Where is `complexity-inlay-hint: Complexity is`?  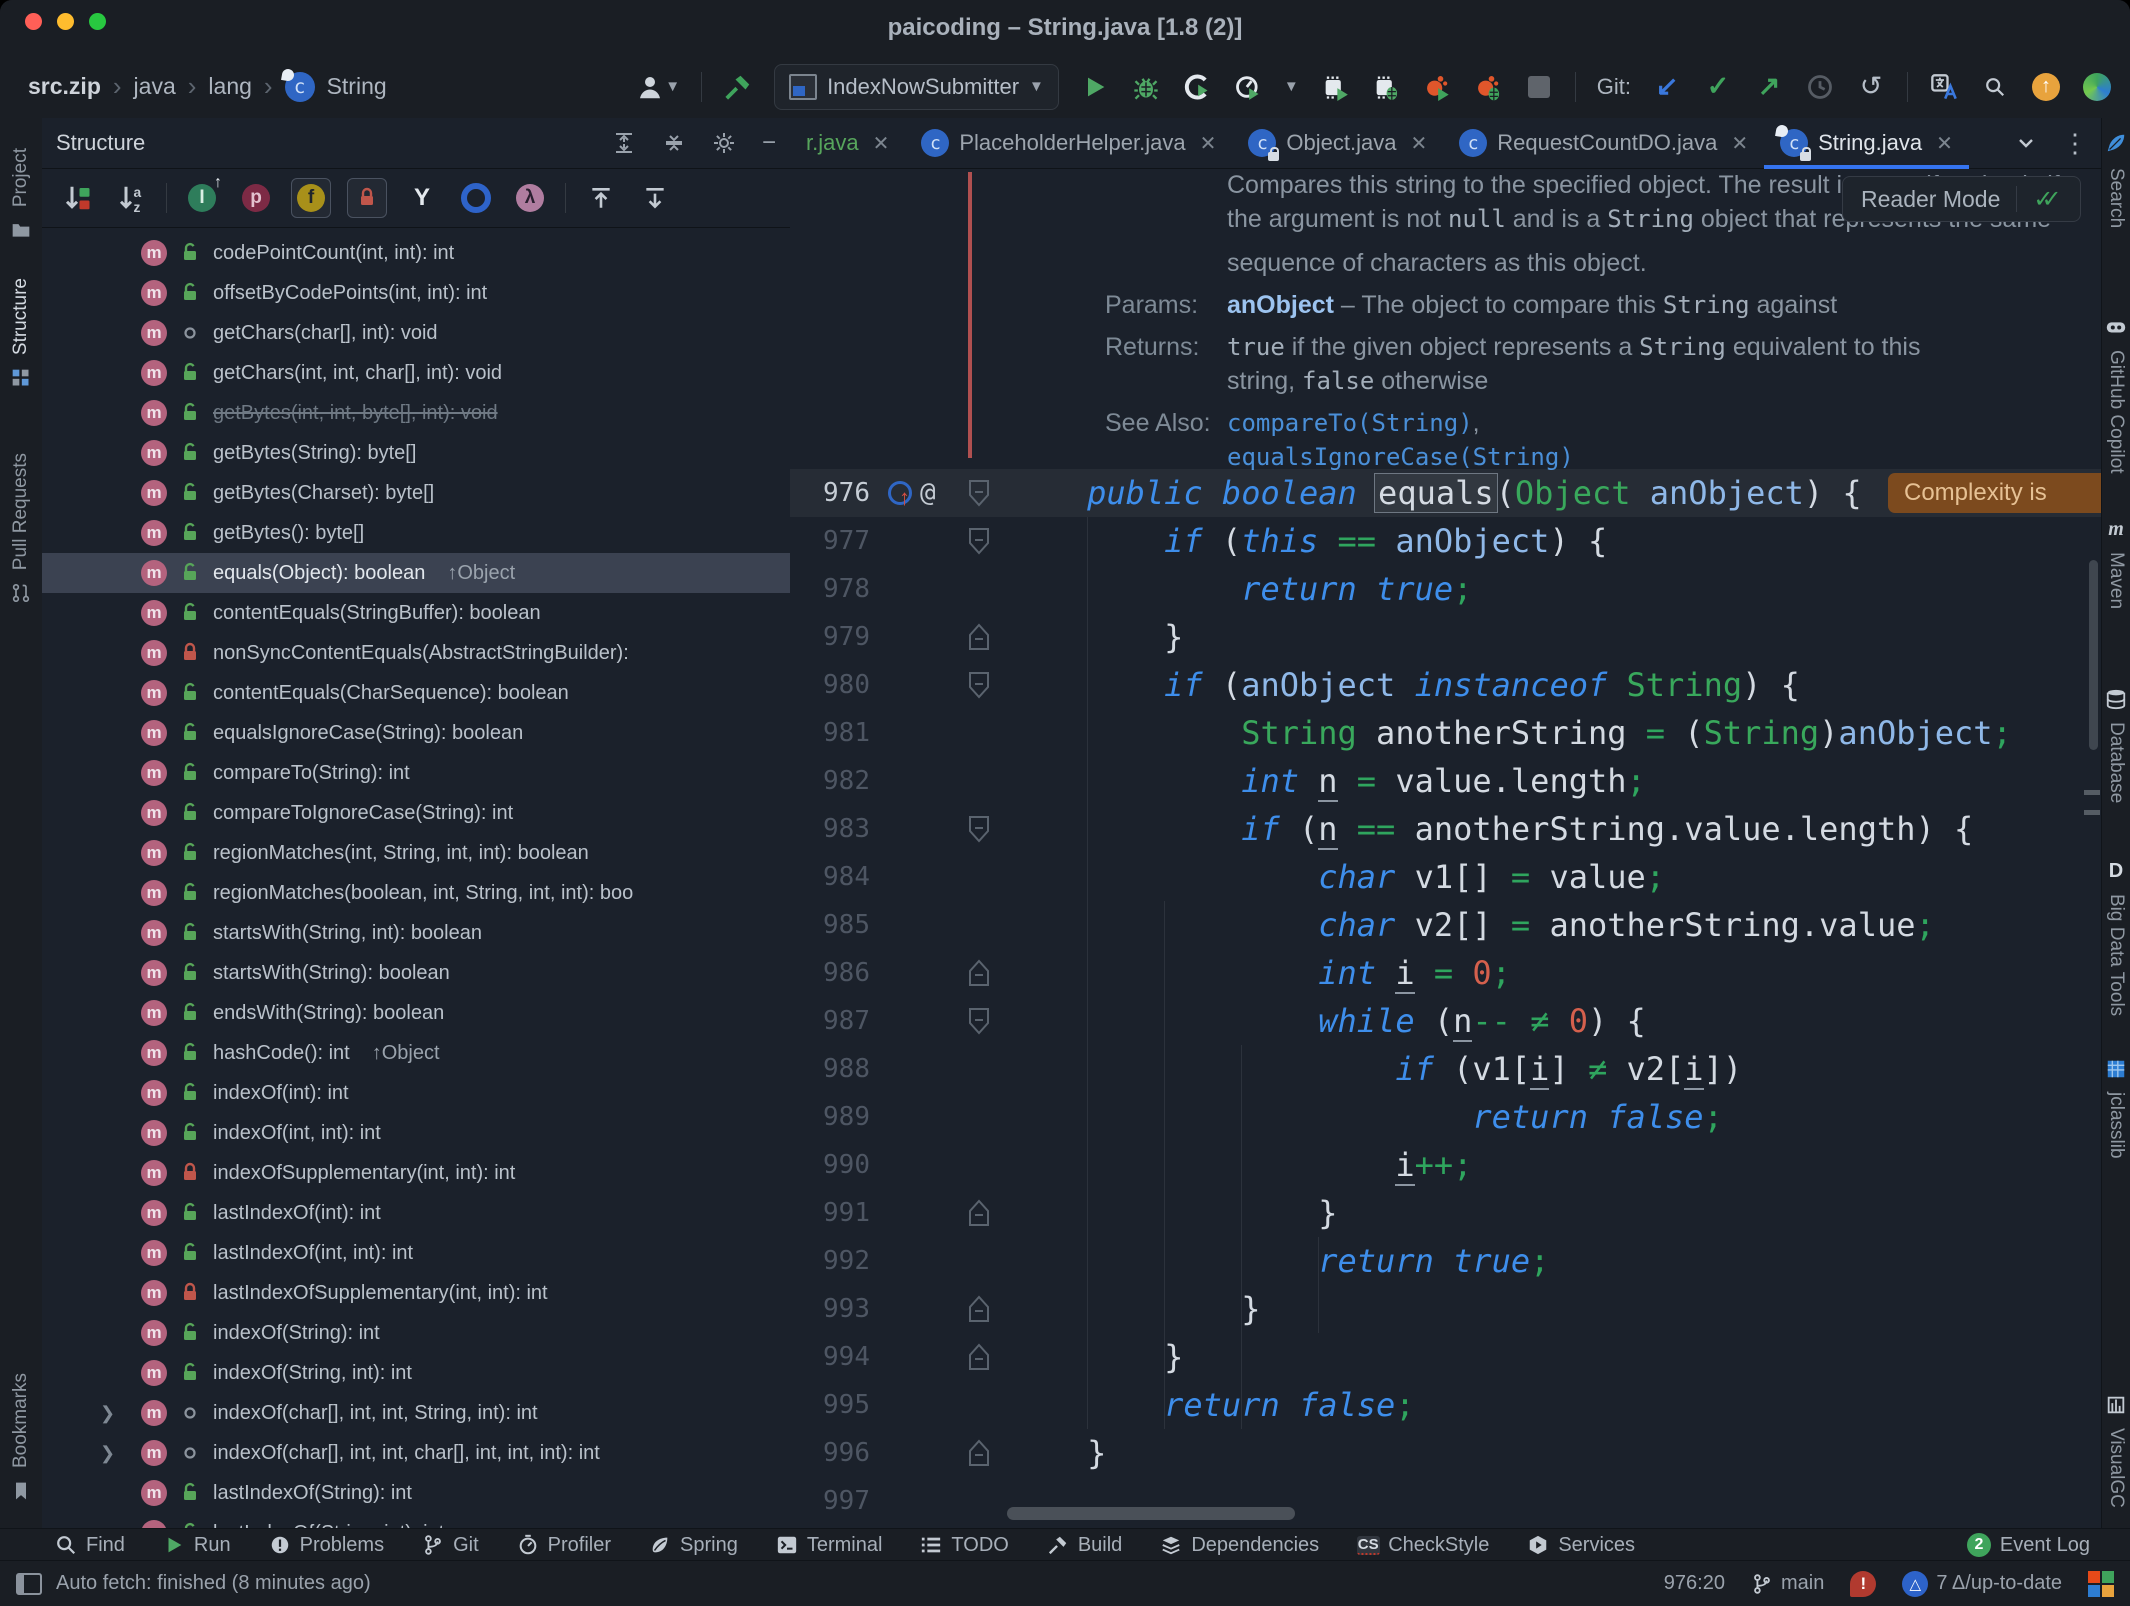 complexity-inlay-hint: Complexity is is located at coordinates (1995, 493).